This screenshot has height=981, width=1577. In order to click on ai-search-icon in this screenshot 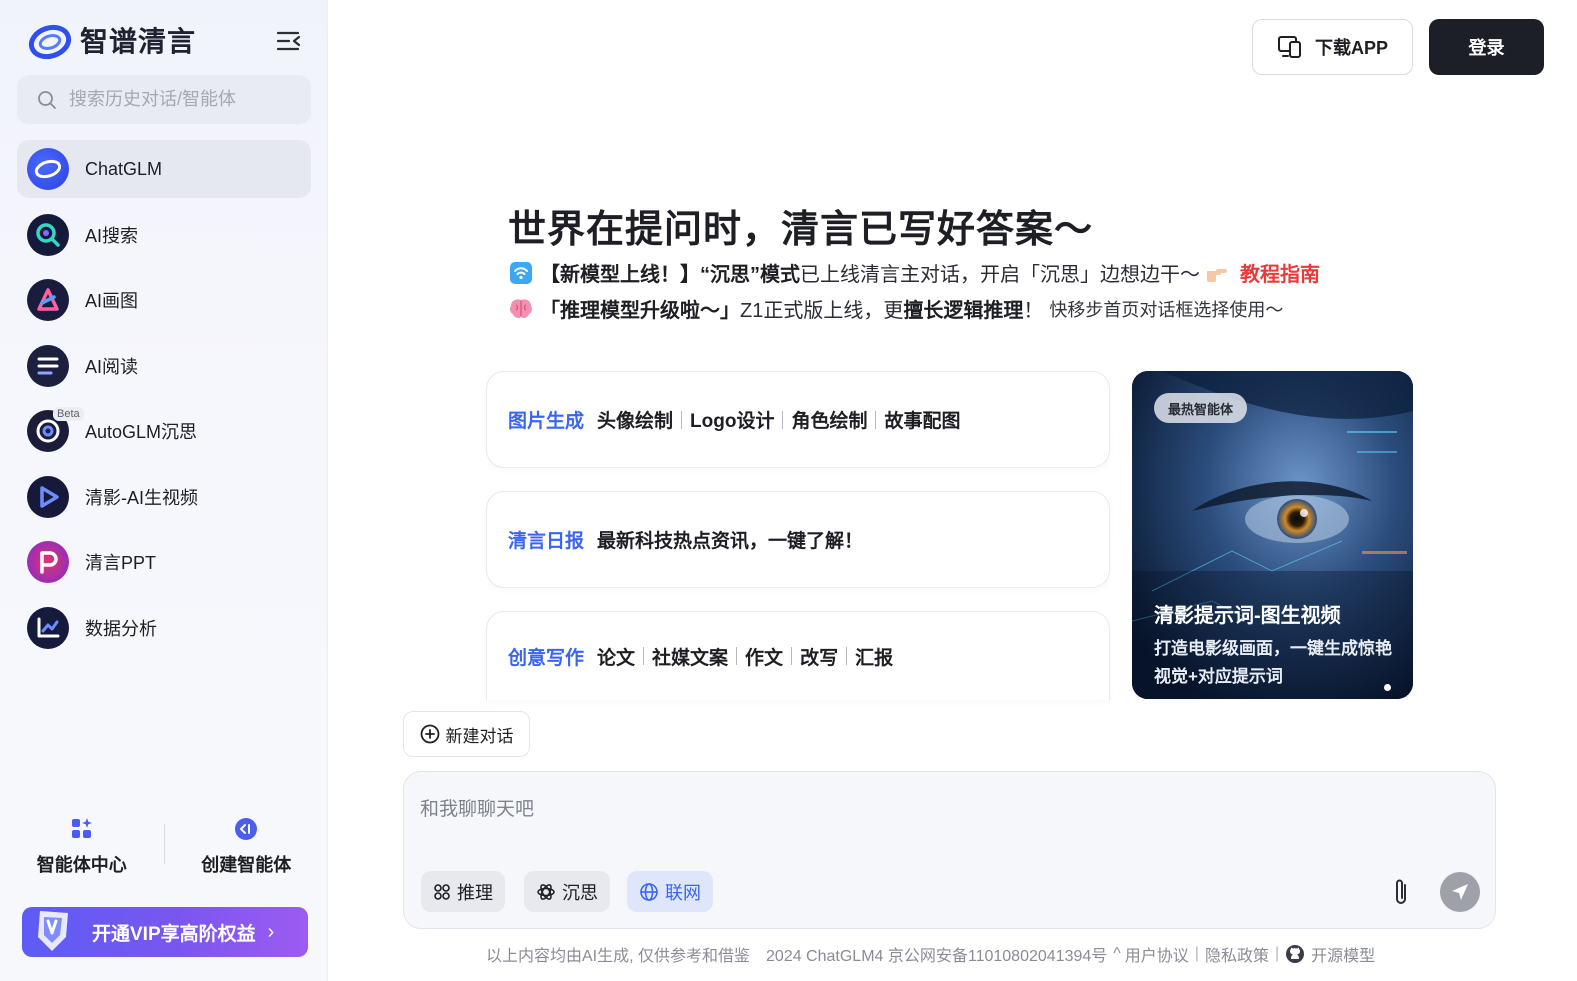, I will do `click(48, 234)`.